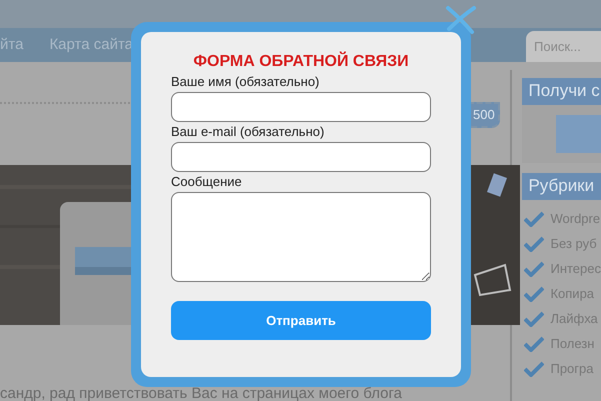 This screenshot has width=601, height=401. Describe the element at coordinates (301, 237) in the screenshot. I see `message-field` at that location.